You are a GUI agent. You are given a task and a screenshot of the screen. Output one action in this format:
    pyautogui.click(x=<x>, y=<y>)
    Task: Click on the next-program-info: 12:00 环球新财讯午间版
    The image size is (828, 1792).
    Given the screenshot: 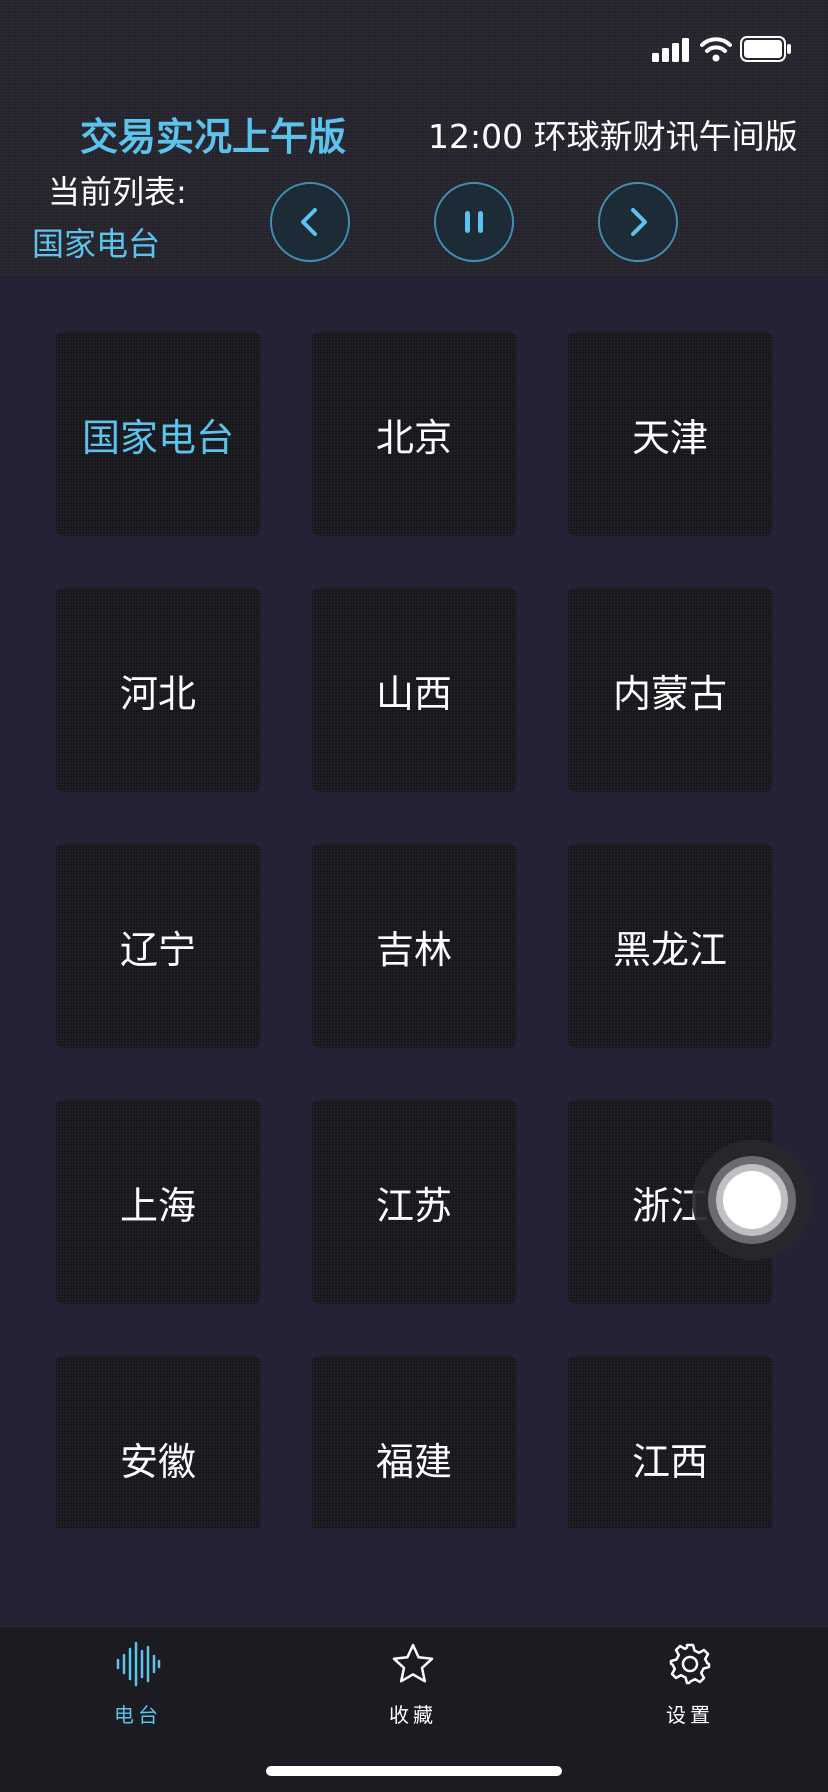 What is the action you would take?
    pyautogui.click(x=613, y=136)
    